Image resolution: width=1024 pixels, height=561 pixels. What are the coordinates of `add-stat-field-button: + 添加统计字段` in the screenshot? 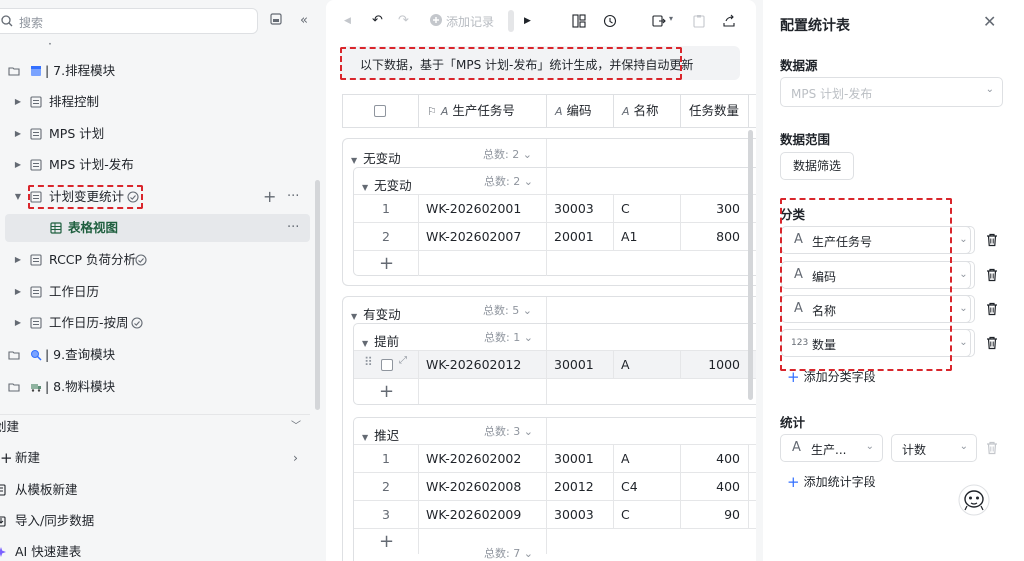 It's located at (831, 482).